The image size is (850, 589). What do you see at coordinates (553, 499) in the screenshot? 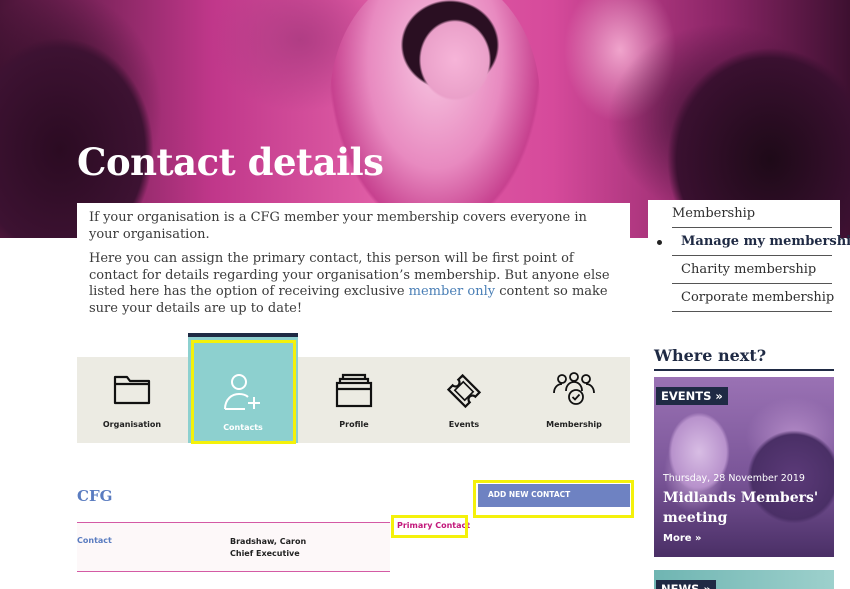
I see `highlight-add-contact` at bounding box center [553, 499].